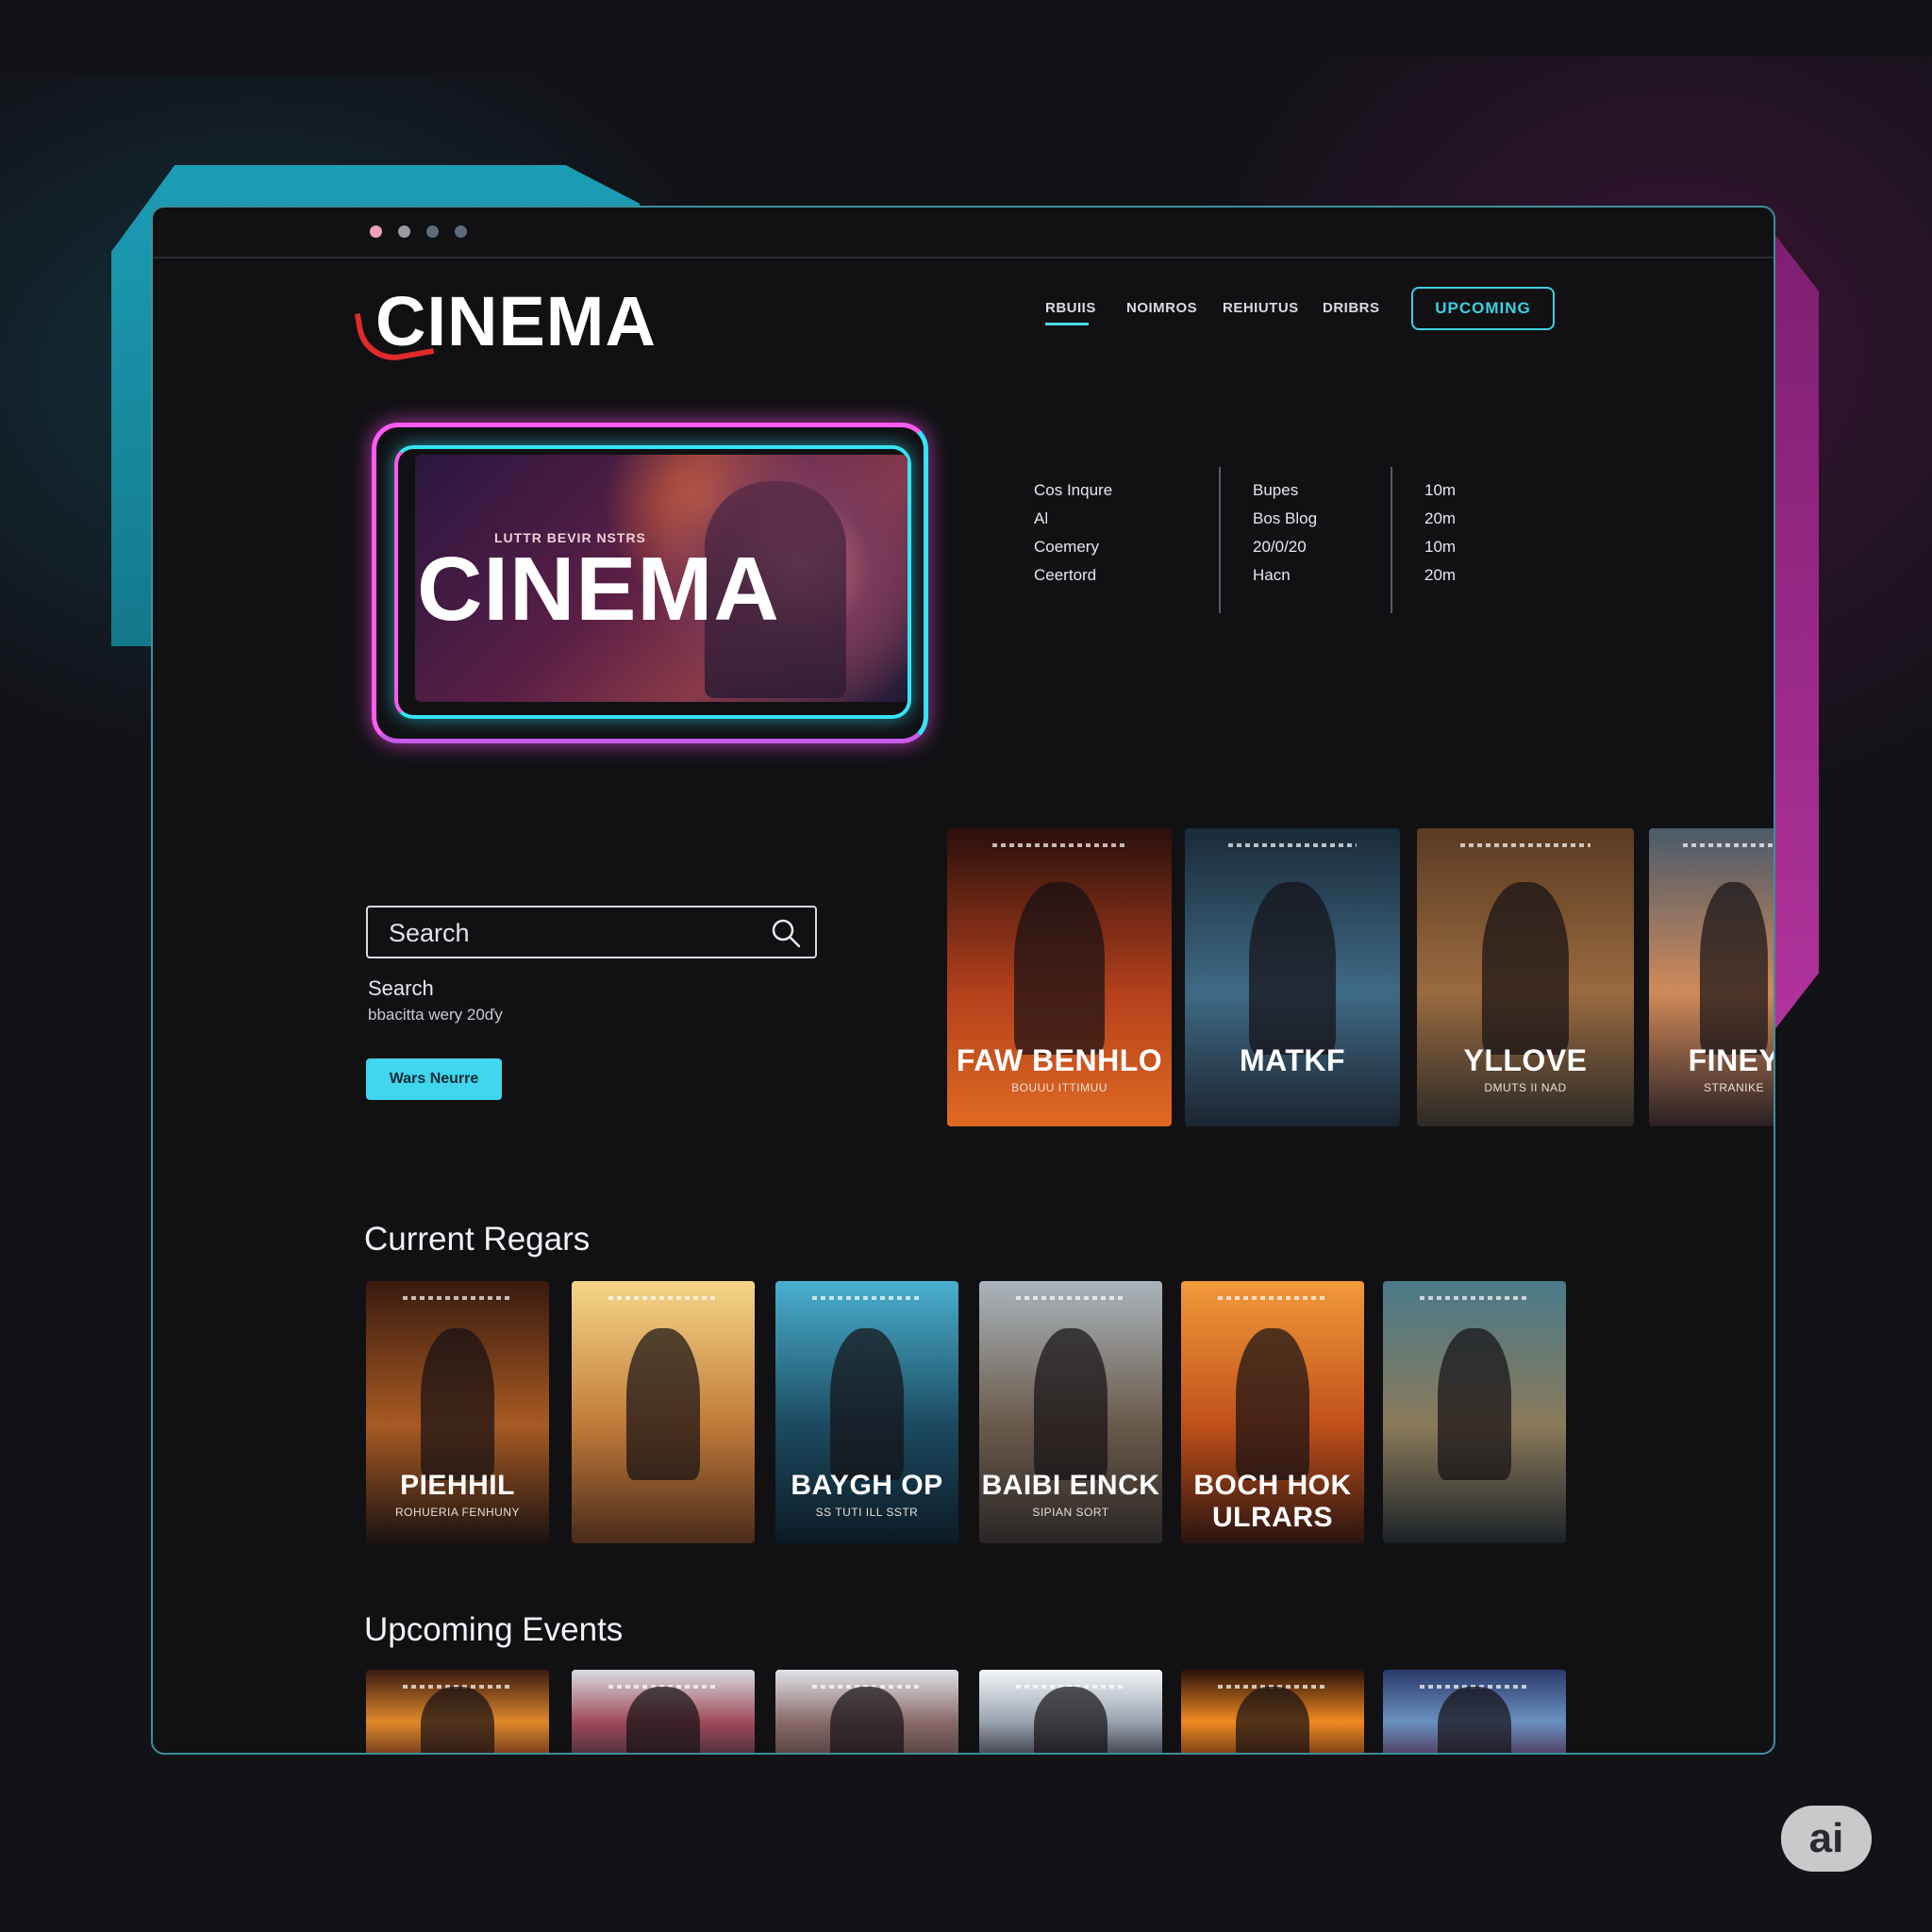 The width and height of the screenshot is (1932, 1932). I want to click on info-cell: Bos Blog, so click(1285, 518).